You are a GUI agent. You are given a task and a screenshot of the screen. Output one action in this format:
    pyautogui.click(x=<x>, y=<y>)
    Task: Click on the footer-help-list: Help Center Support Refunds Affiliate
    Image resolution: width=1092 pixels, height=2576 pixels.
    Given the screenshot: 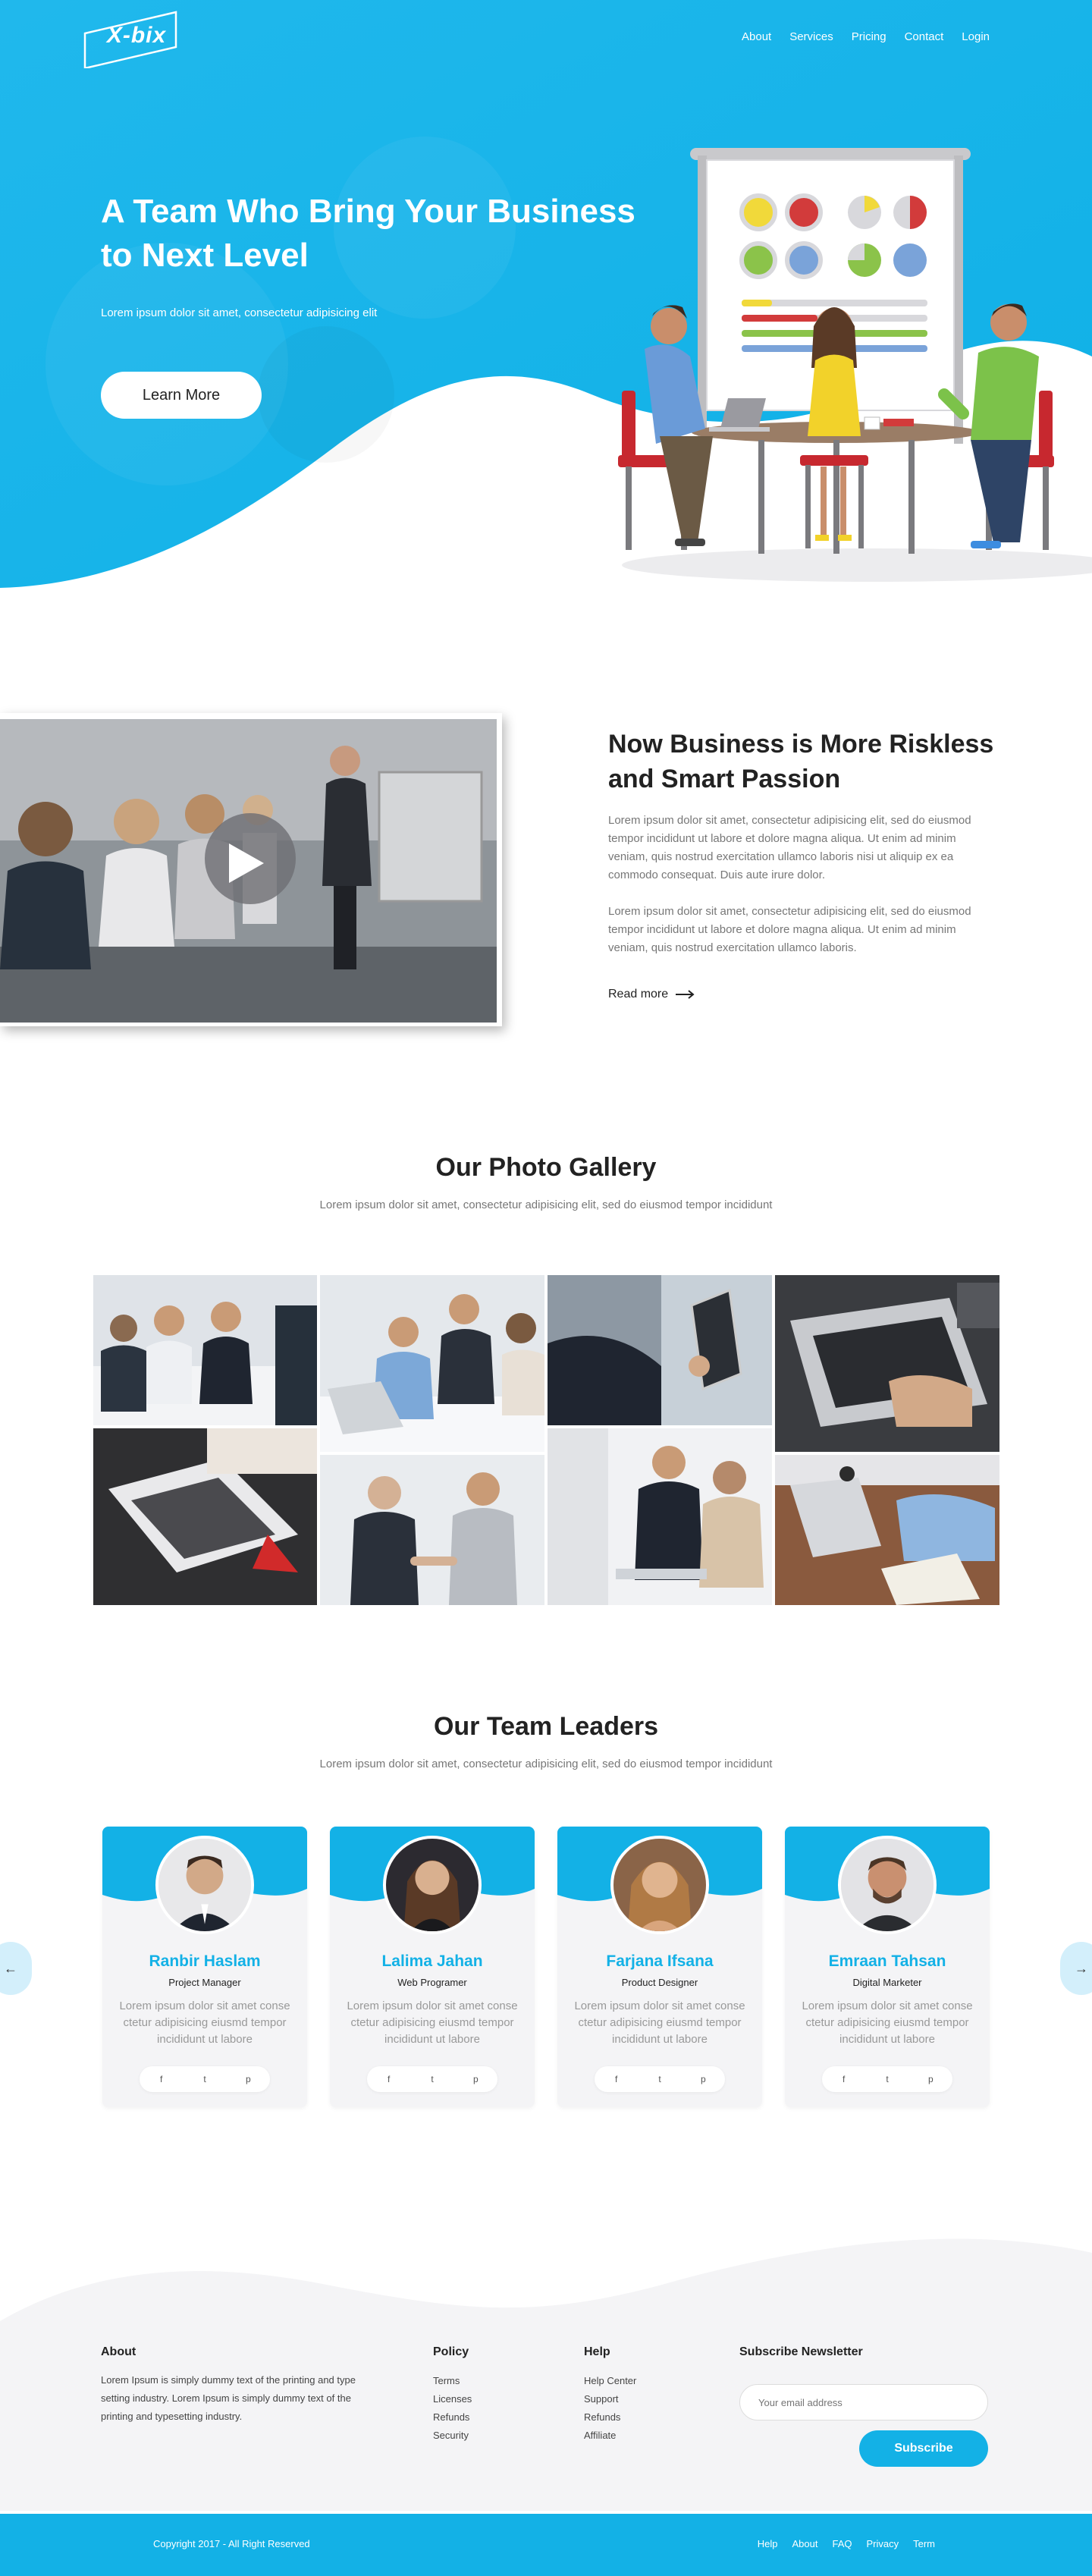 What is the action you would take?
    pyautogui.click(x=610, y=2408)
    